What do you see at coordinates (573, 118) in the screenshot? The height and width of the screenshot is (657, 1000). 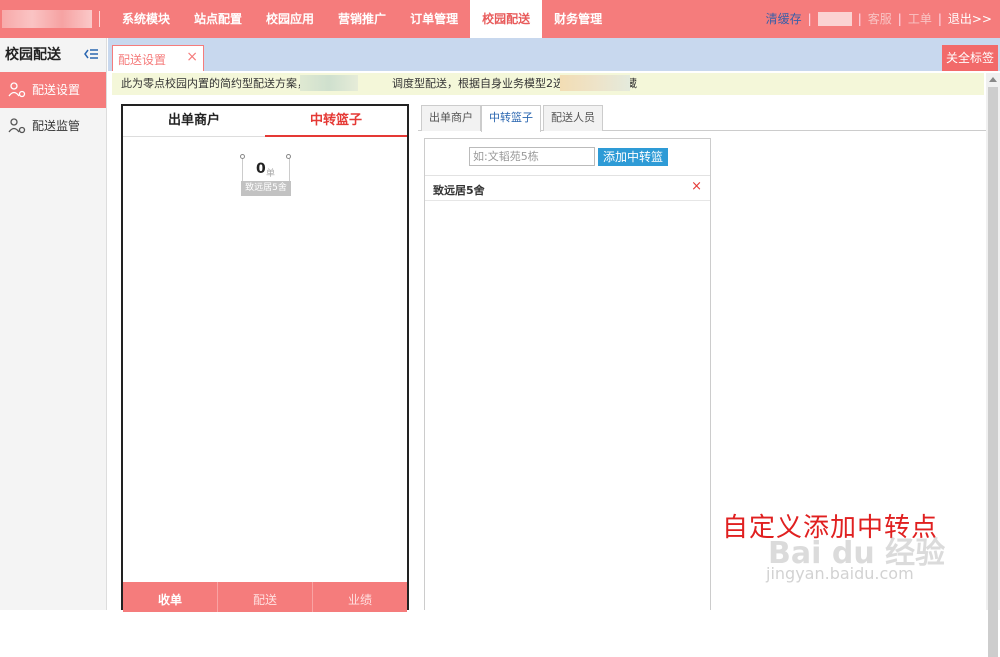 I see `tab-couriers: 配送人员` at bounding box center [573, 118].